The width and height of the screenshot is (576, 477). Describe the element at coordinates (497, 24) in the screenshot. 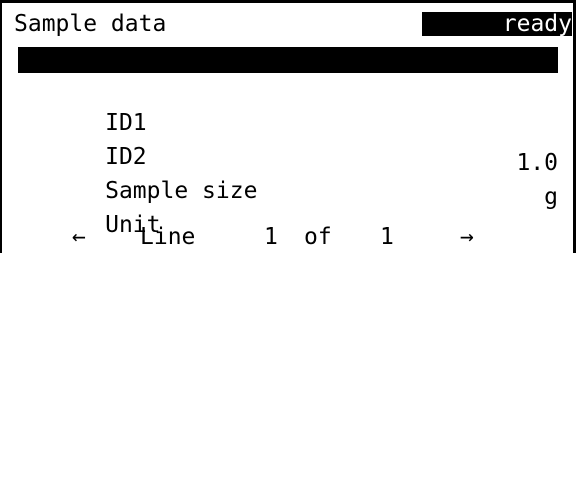

I see `status-badge: ready` at that location.